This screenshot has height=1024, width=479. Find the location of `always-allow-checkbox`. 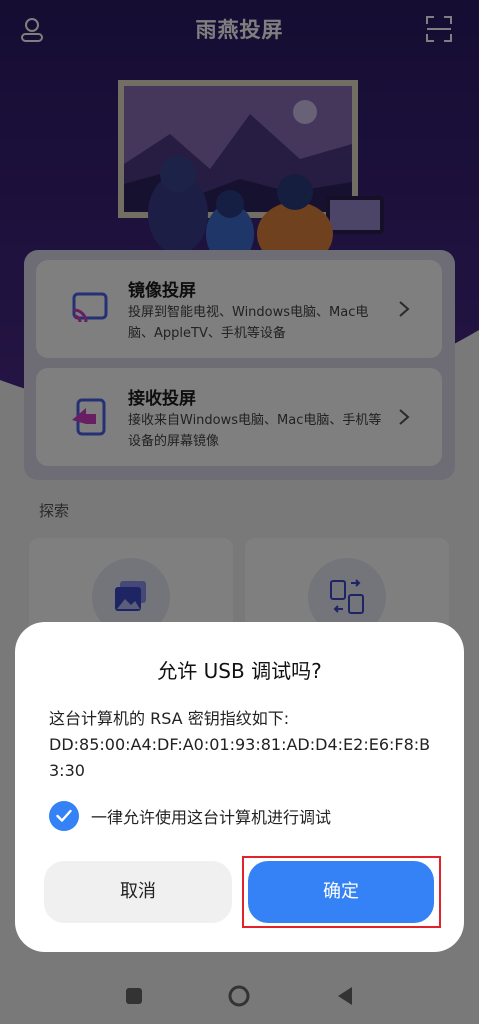

always-allow-checkbox is located at coordinates (64, 816).